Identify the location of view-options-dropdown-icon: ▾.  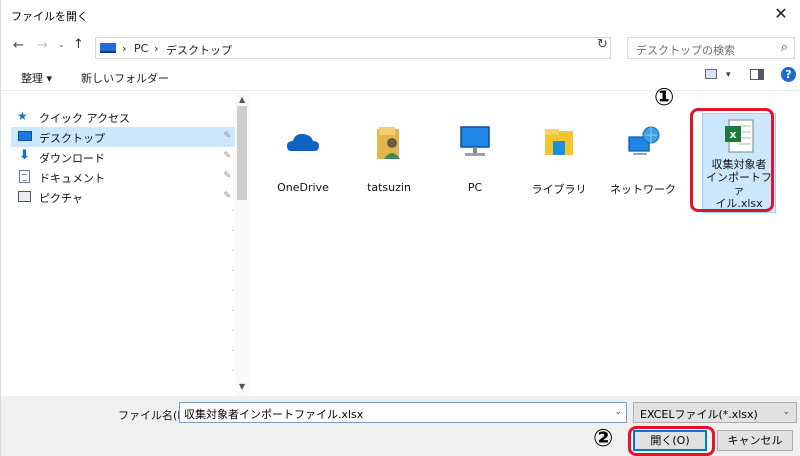
(728, 75).